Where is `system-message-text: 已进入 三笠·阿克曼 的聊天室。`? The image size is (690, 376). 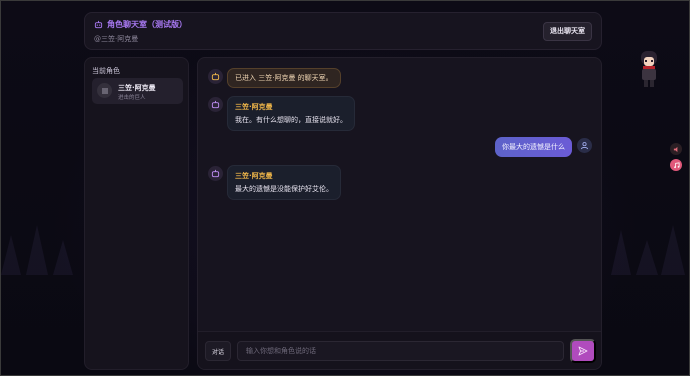
system-message-text: 已进入 三笠·阿克曼 的聊天室。 is located at coordinates (284, 78).